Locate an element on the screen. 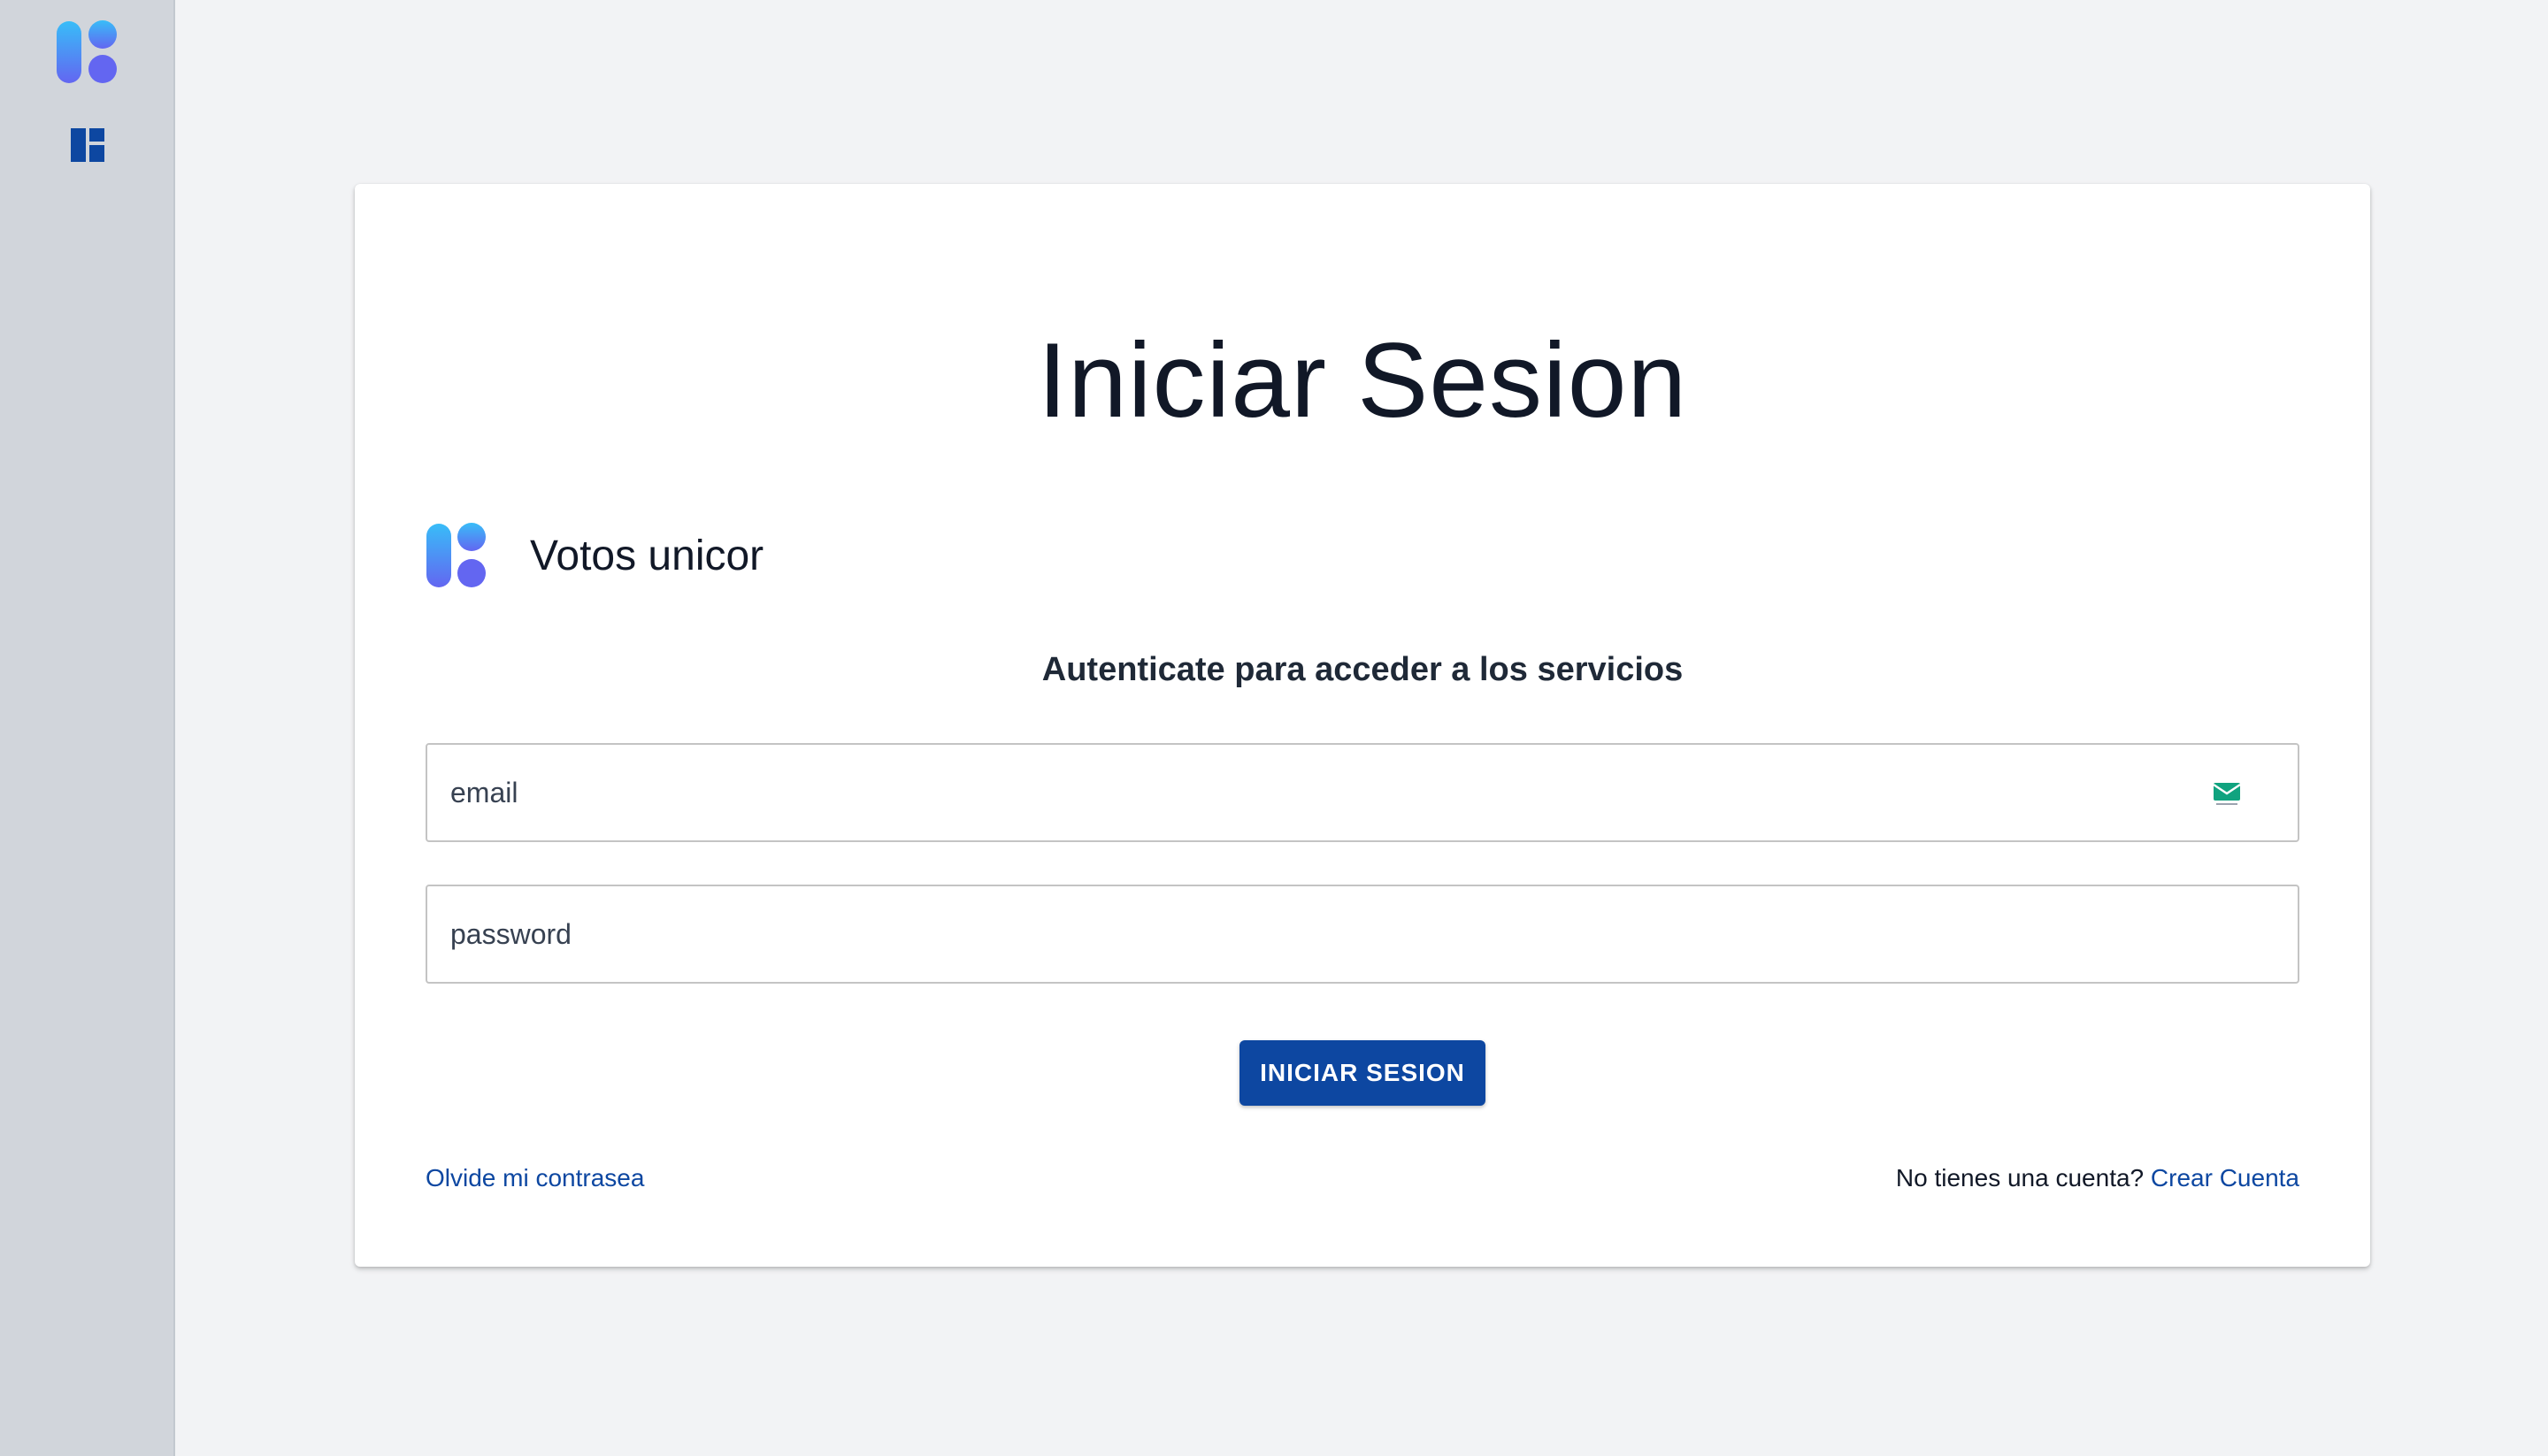 The width and height of the screenshot is (2548, 1456). email-field-container is located at coordinates (1362, 792).